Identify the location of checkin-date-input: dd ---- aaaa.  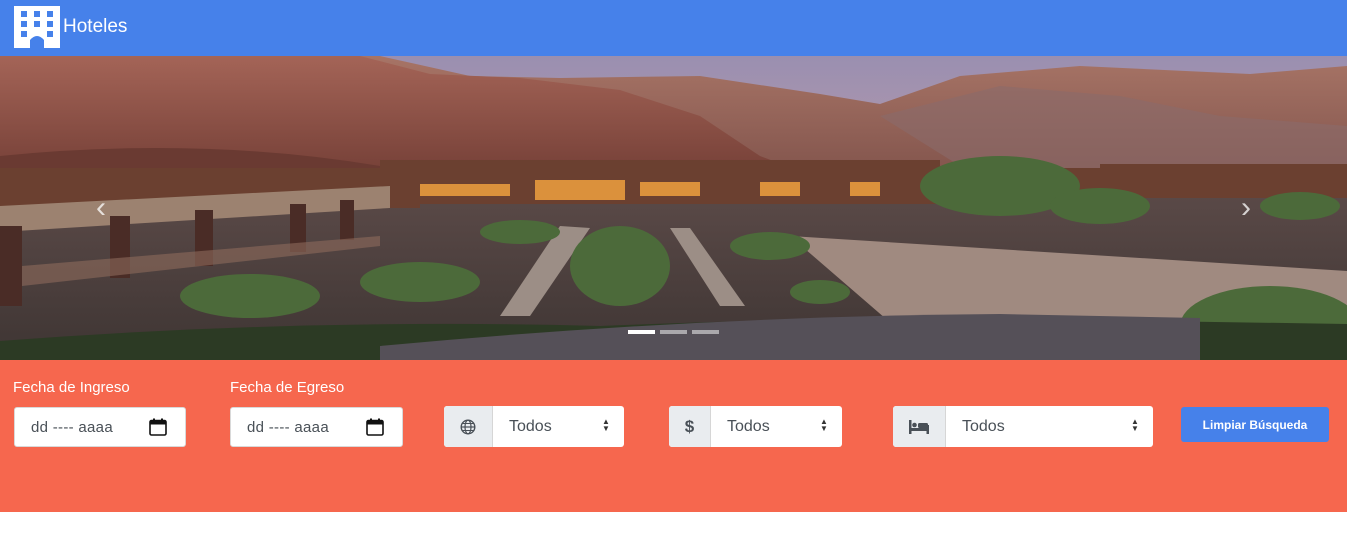
(100, 427).